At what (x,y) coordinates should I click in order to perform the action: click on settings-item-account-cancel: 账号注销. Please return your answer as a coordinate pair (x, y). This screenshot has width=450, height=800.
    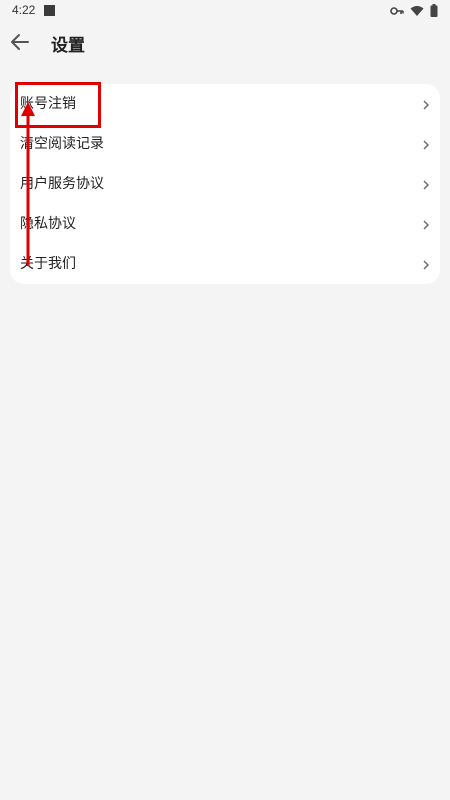
    Looking at the image, I should click on (225, 104).